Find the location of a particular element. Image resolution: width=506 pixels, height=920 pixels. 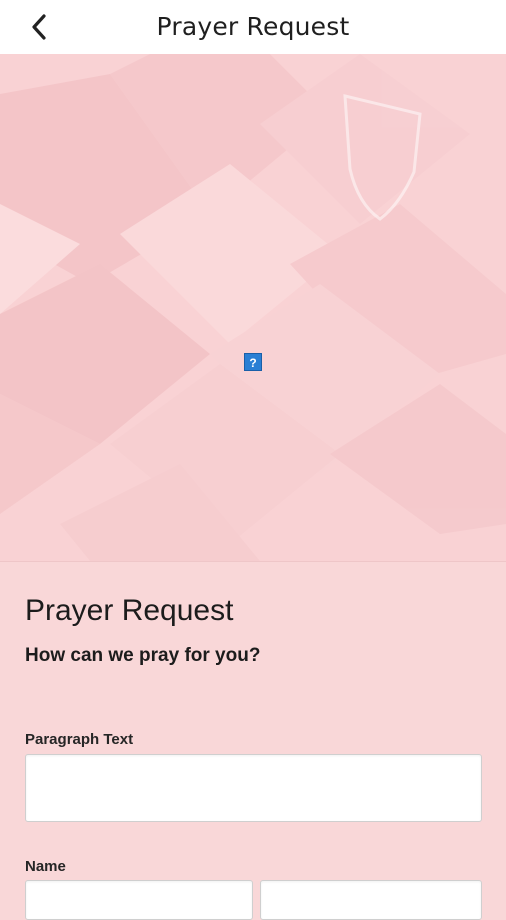

broken-image-icon: ? is located at coordinates (253, 362).